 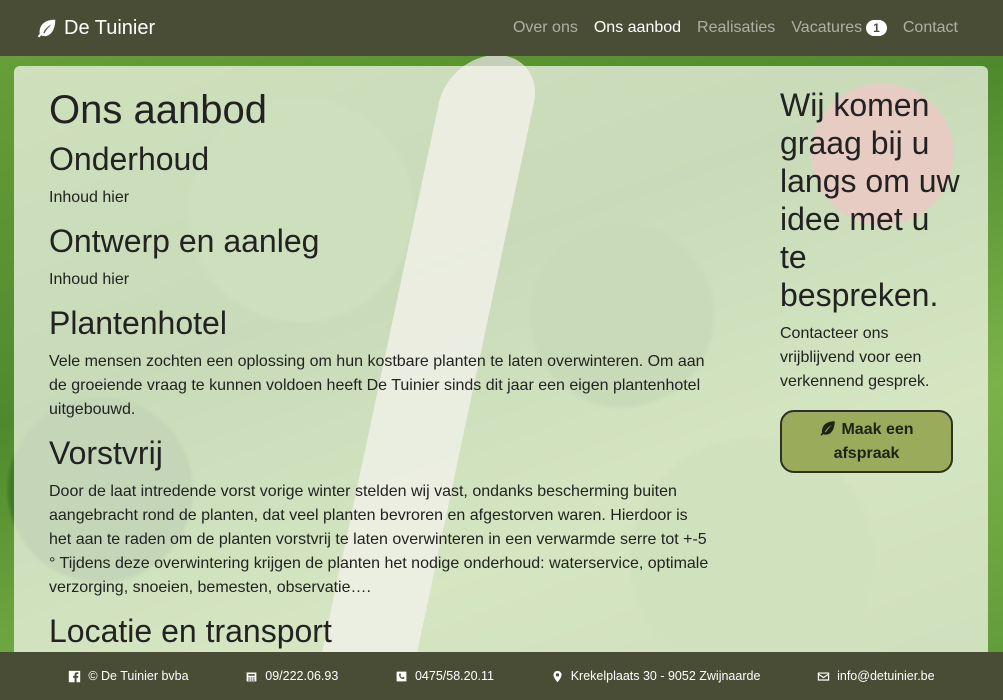 What do you see at coordinates (110, 27) in the screenshot?
I see `brand-name: De Tuinier` at bounding box center [110, 27].